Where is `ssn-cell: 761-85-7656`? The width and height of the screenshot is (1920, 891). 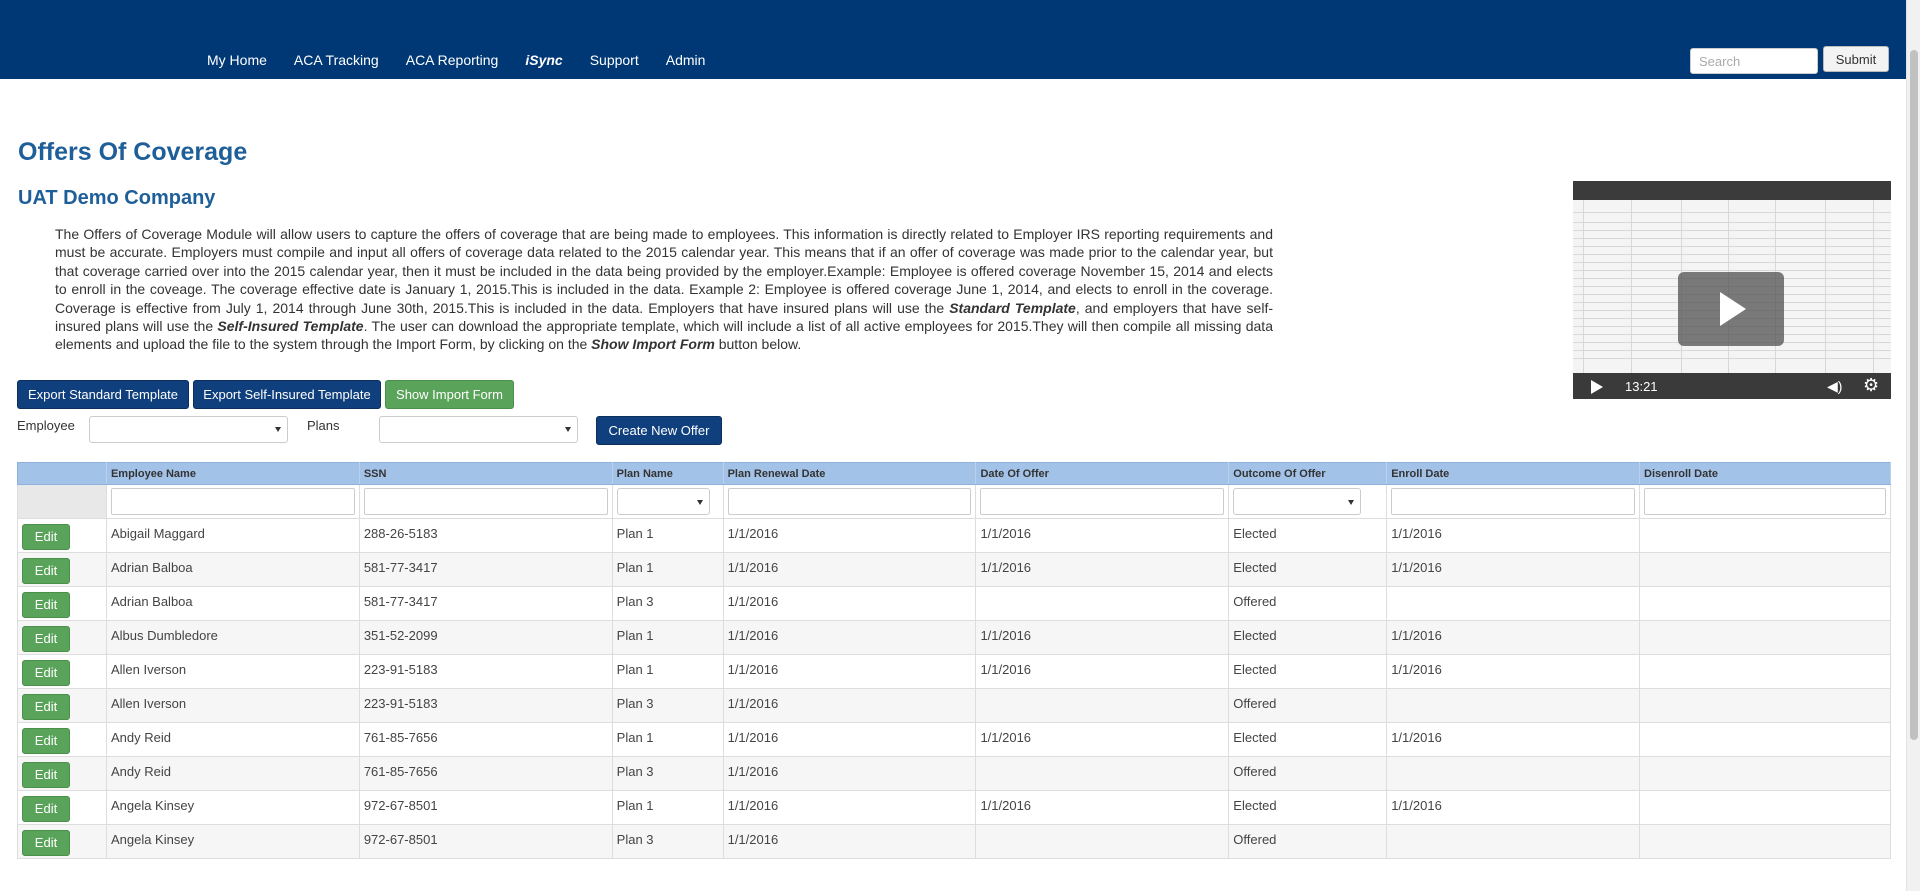
ssn-cell: 761-85-7656 is located at coordinates (485, 739).